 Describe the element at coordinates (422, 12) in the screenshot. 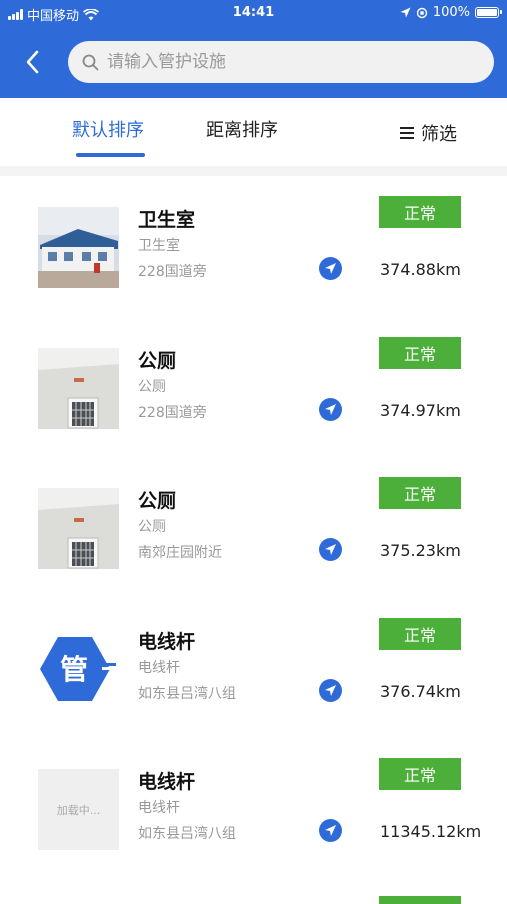

I see `orientation-lock-icon` at that location.